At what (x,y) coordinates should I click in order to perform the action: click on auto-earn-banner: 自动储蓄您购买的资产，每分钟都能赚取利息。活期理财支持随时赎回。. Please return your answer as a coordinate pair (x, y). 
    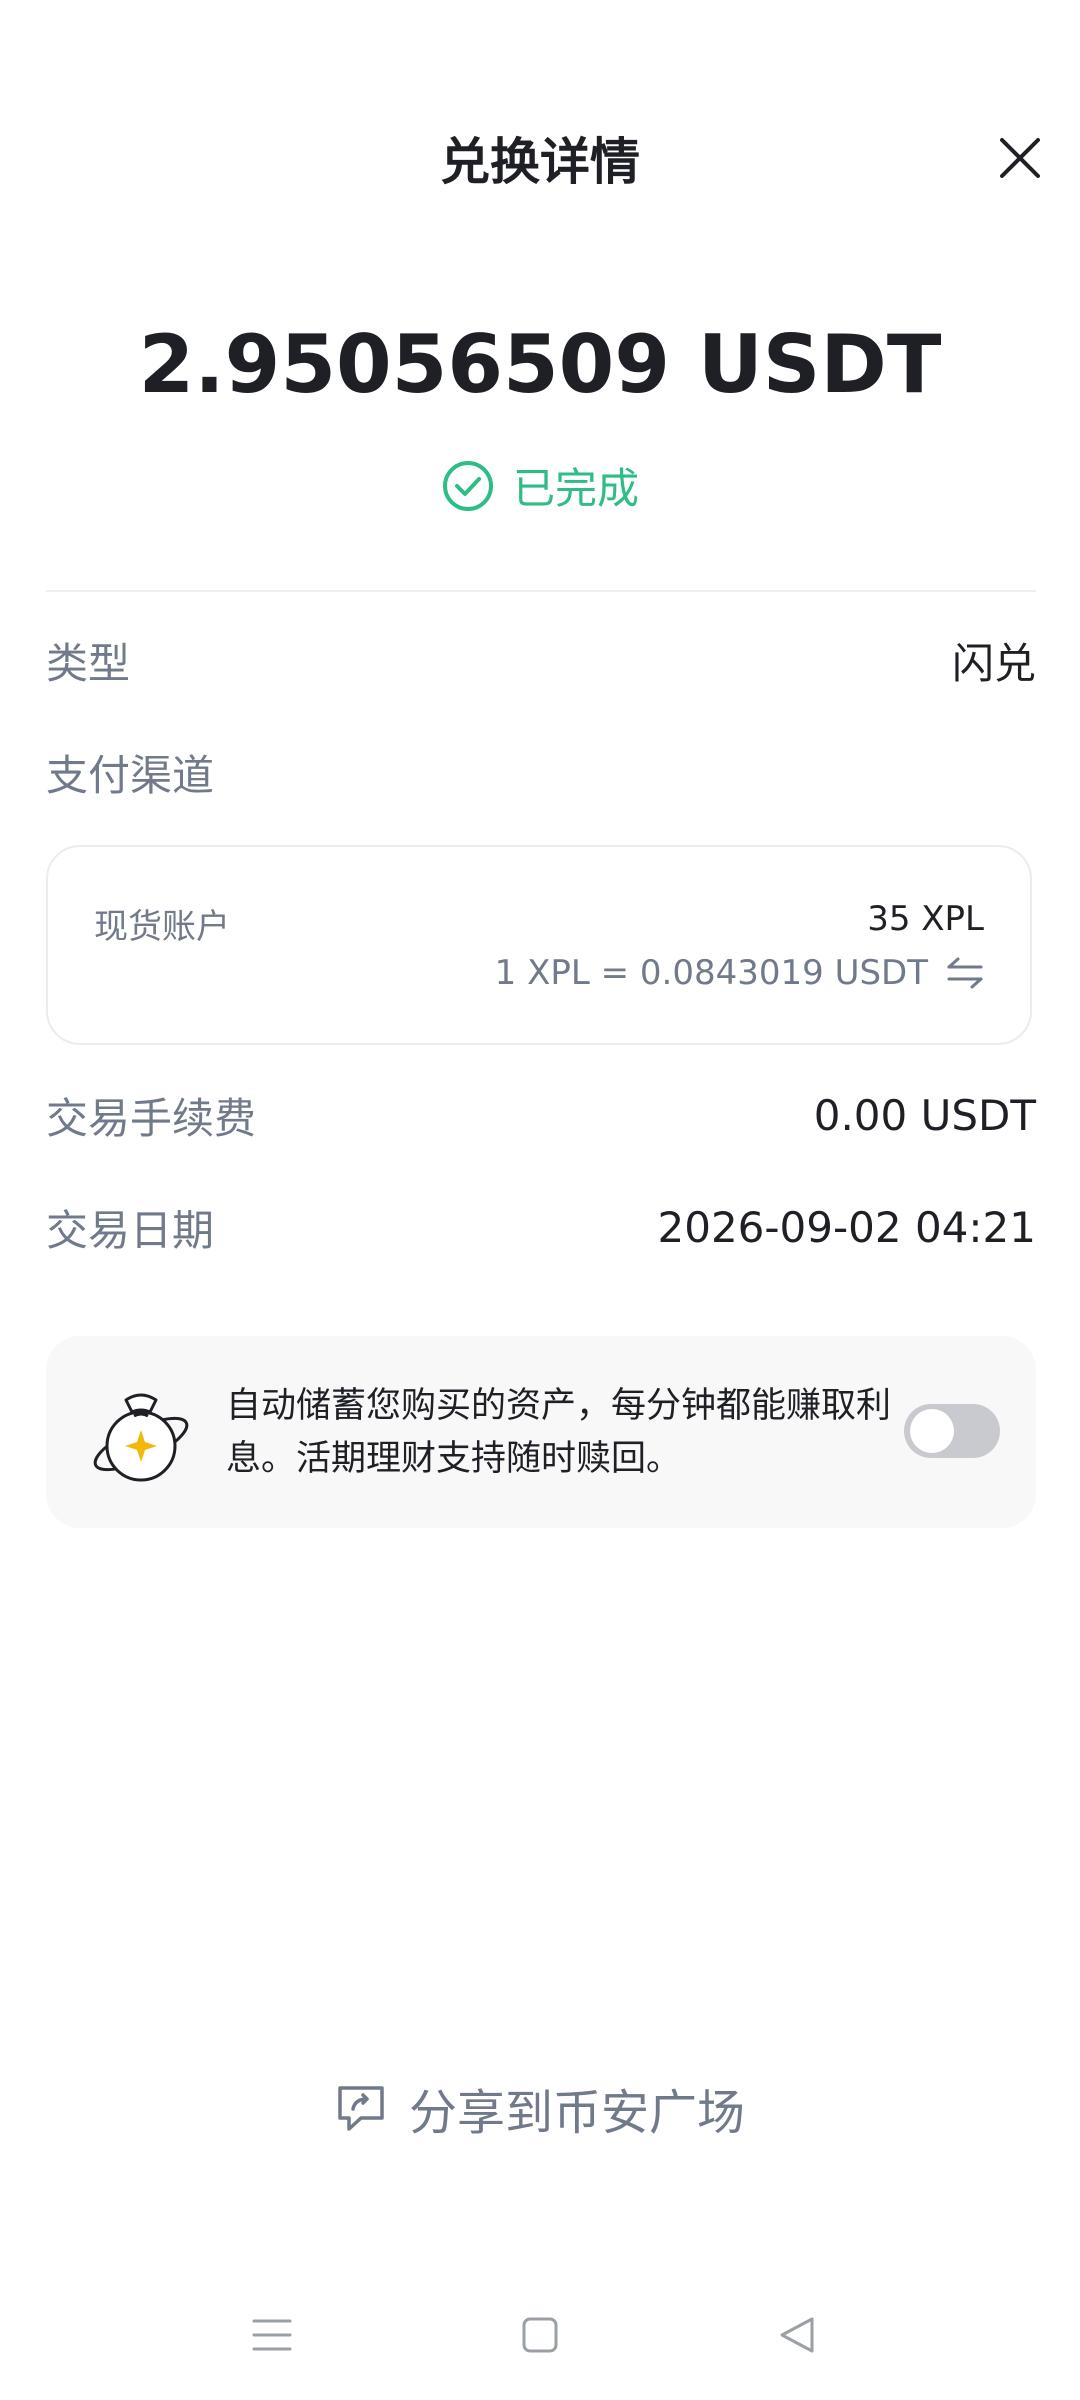
    Looking at the image, I should click on (541, 1432).